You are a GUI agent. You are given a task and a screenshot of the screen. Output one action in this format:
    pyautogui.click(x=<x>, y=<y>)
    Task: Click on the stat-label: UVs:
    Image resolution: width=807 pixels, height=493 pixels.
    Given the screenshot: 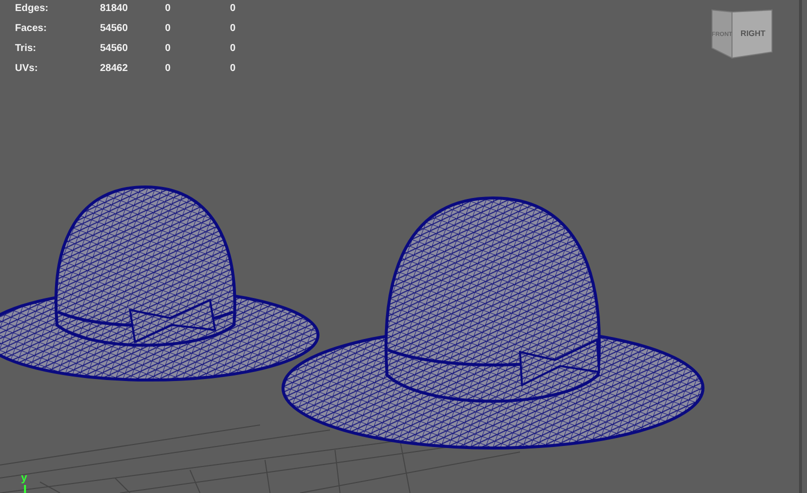 What is the action you would take?
    pyautogui.click(x=27, y=69)
    